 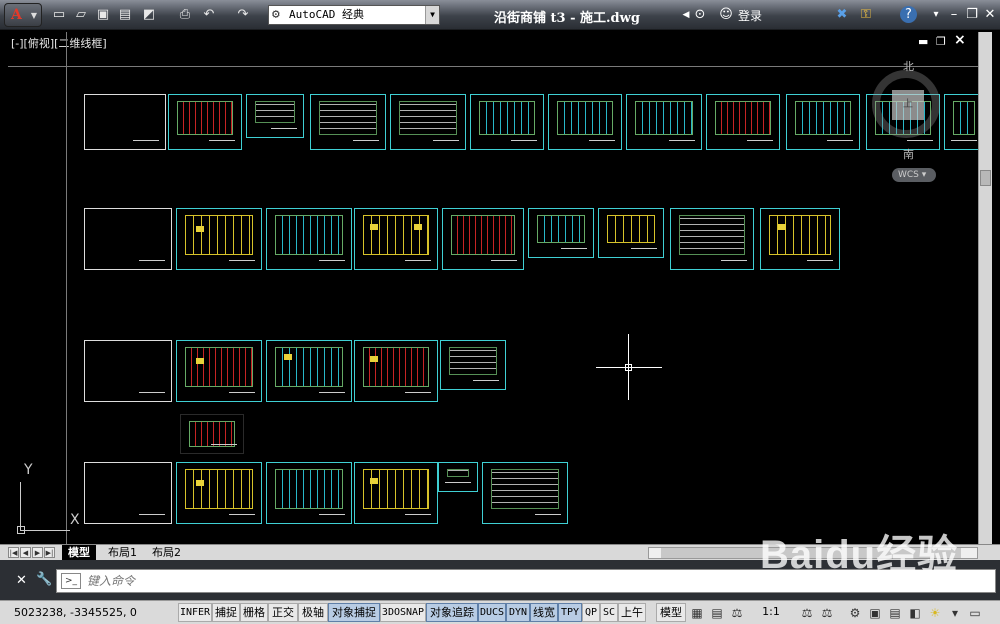 I want to click on toggle-ducs: DUCS, so click(x=492, y=612).